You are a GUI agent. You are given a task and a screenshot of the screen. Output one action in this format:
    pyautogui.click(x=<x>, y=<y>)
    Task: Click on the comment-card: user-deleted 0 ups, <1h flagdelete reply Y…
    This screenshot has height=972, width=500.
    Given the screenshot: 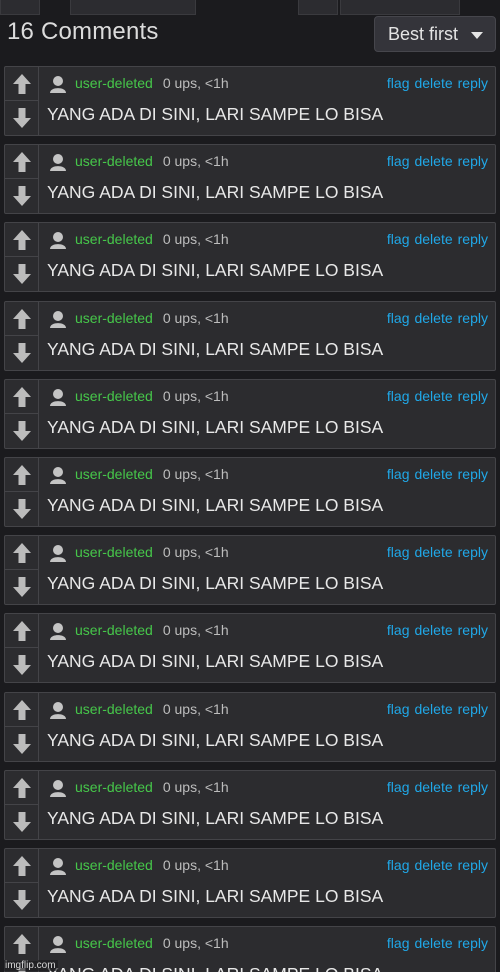 What is the action you would take?
    pyautogui.click(x=250, y=335)
    